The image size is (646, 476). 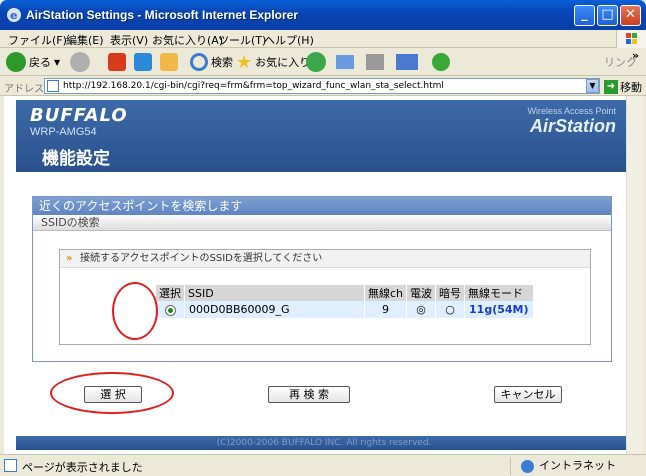 I want to click on windows-logo-icon, so click(x=631, y=39).